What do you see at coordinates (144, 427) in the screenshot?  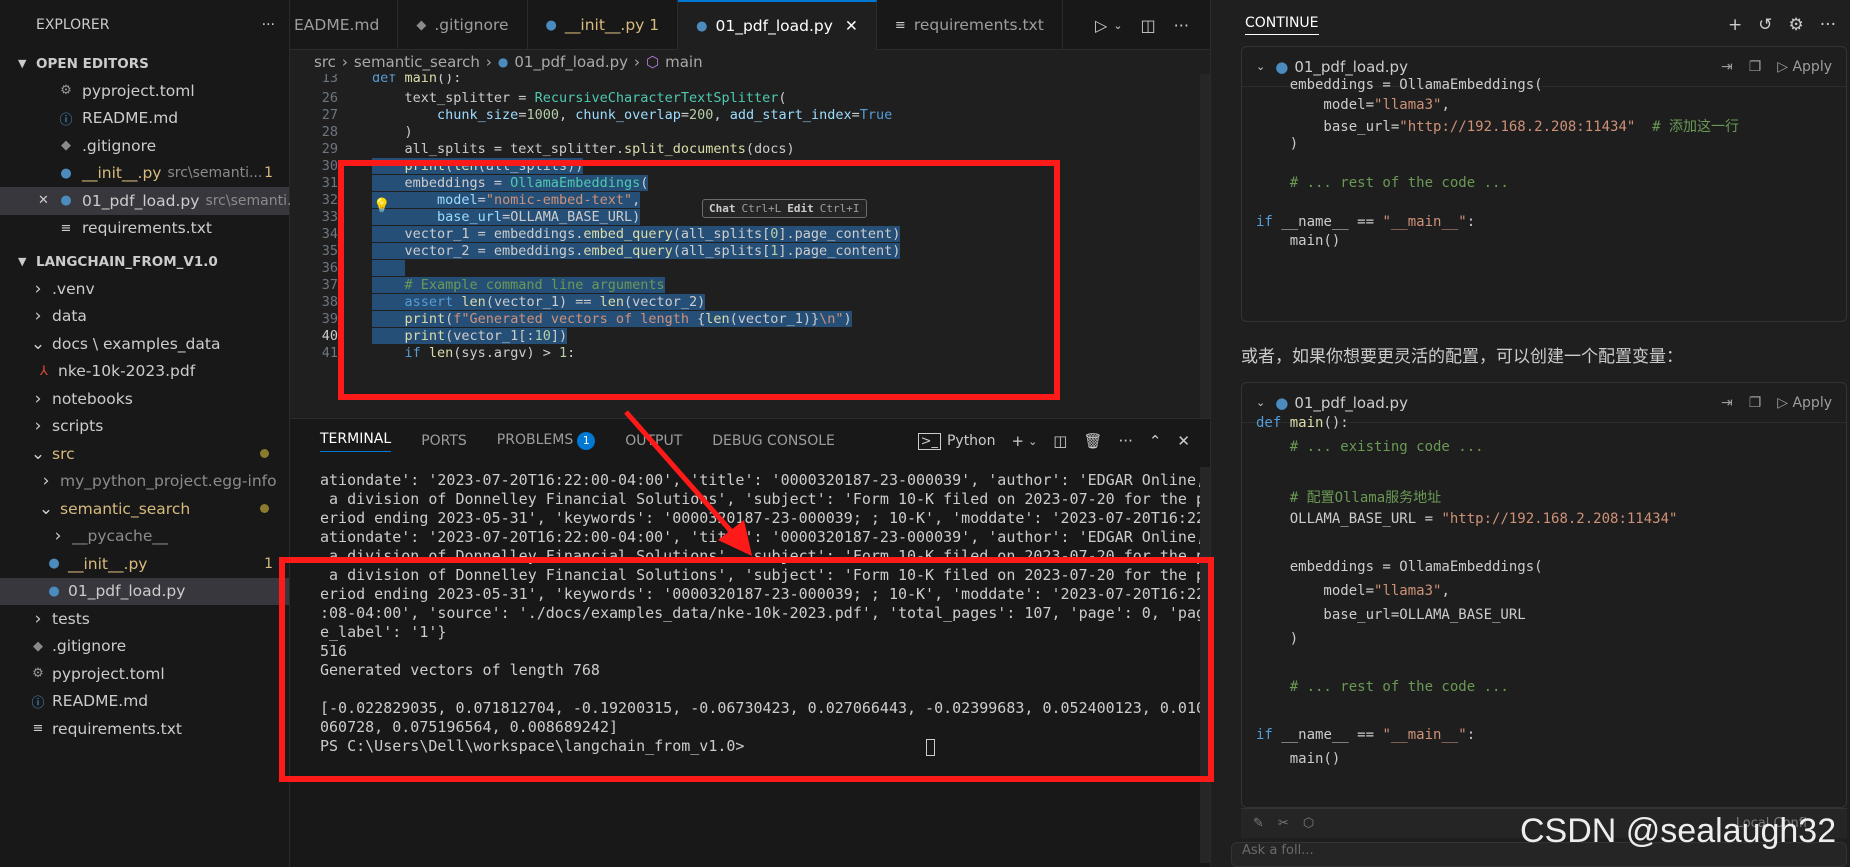 I see `tree-item: › scripts` at bounding box center [144, 427].